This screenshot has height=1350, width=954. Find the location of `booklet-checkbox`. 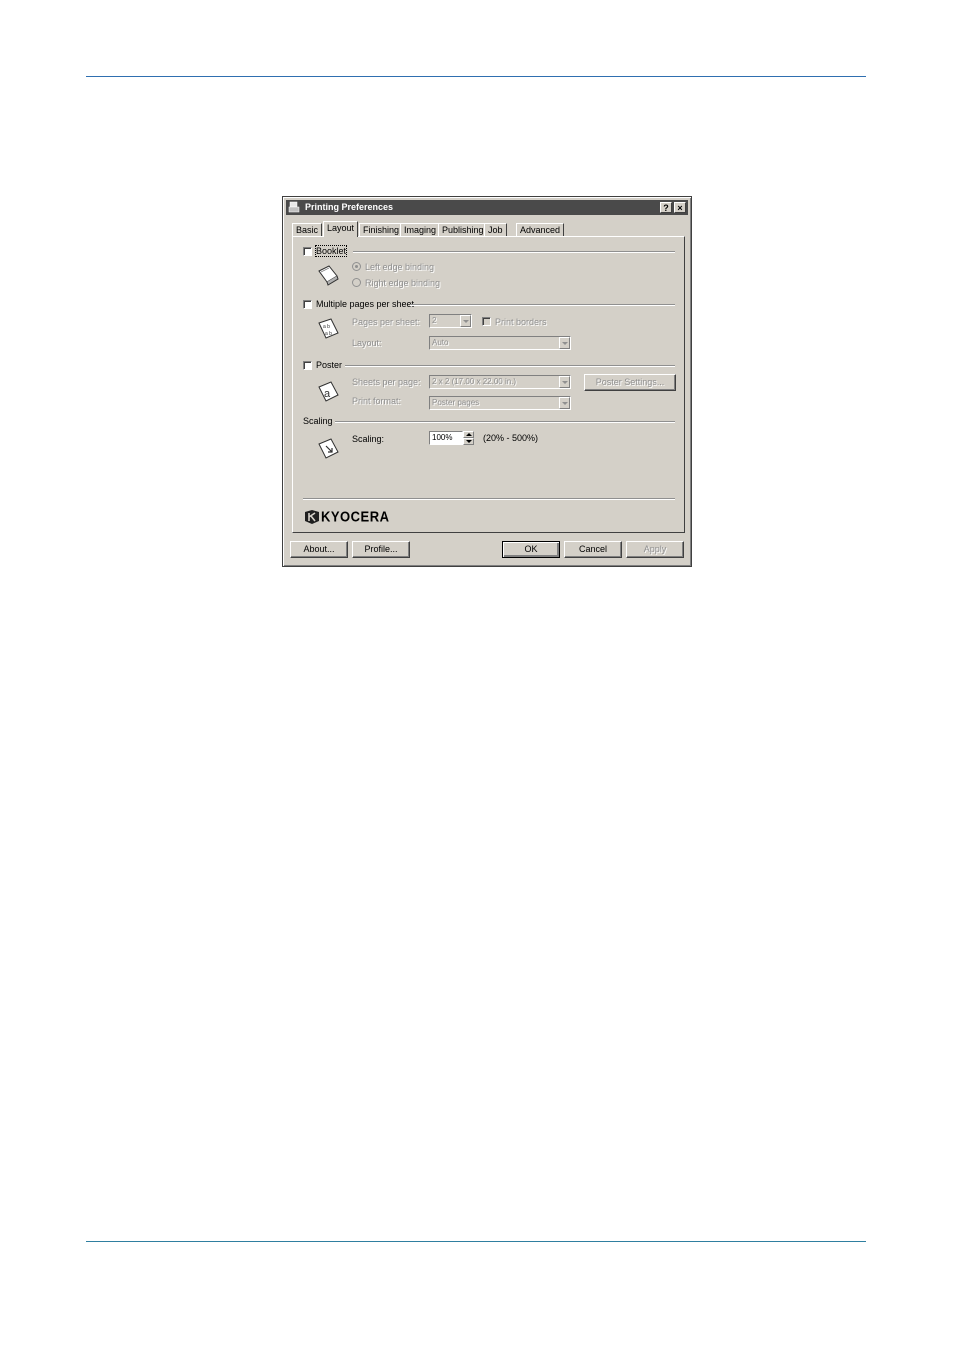

booklet-checkbox is located at coordinates (307, 251).